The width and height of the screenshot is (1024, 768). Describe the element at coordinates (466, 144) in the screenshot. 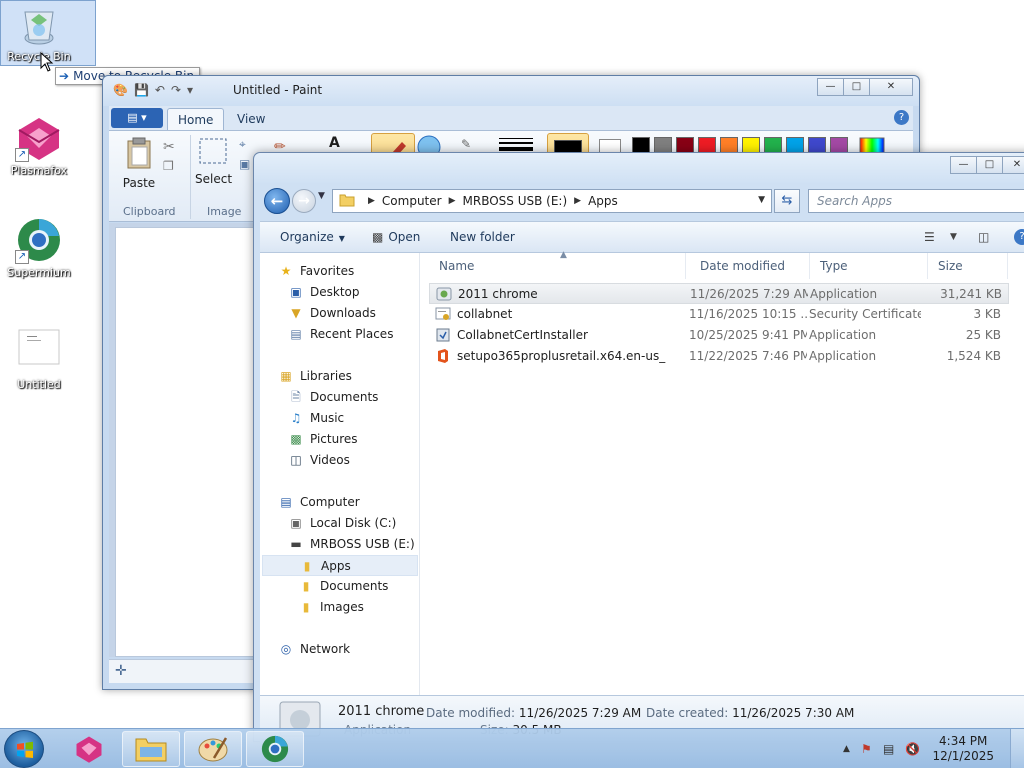

I see `outline-icon: ✎` at that location.